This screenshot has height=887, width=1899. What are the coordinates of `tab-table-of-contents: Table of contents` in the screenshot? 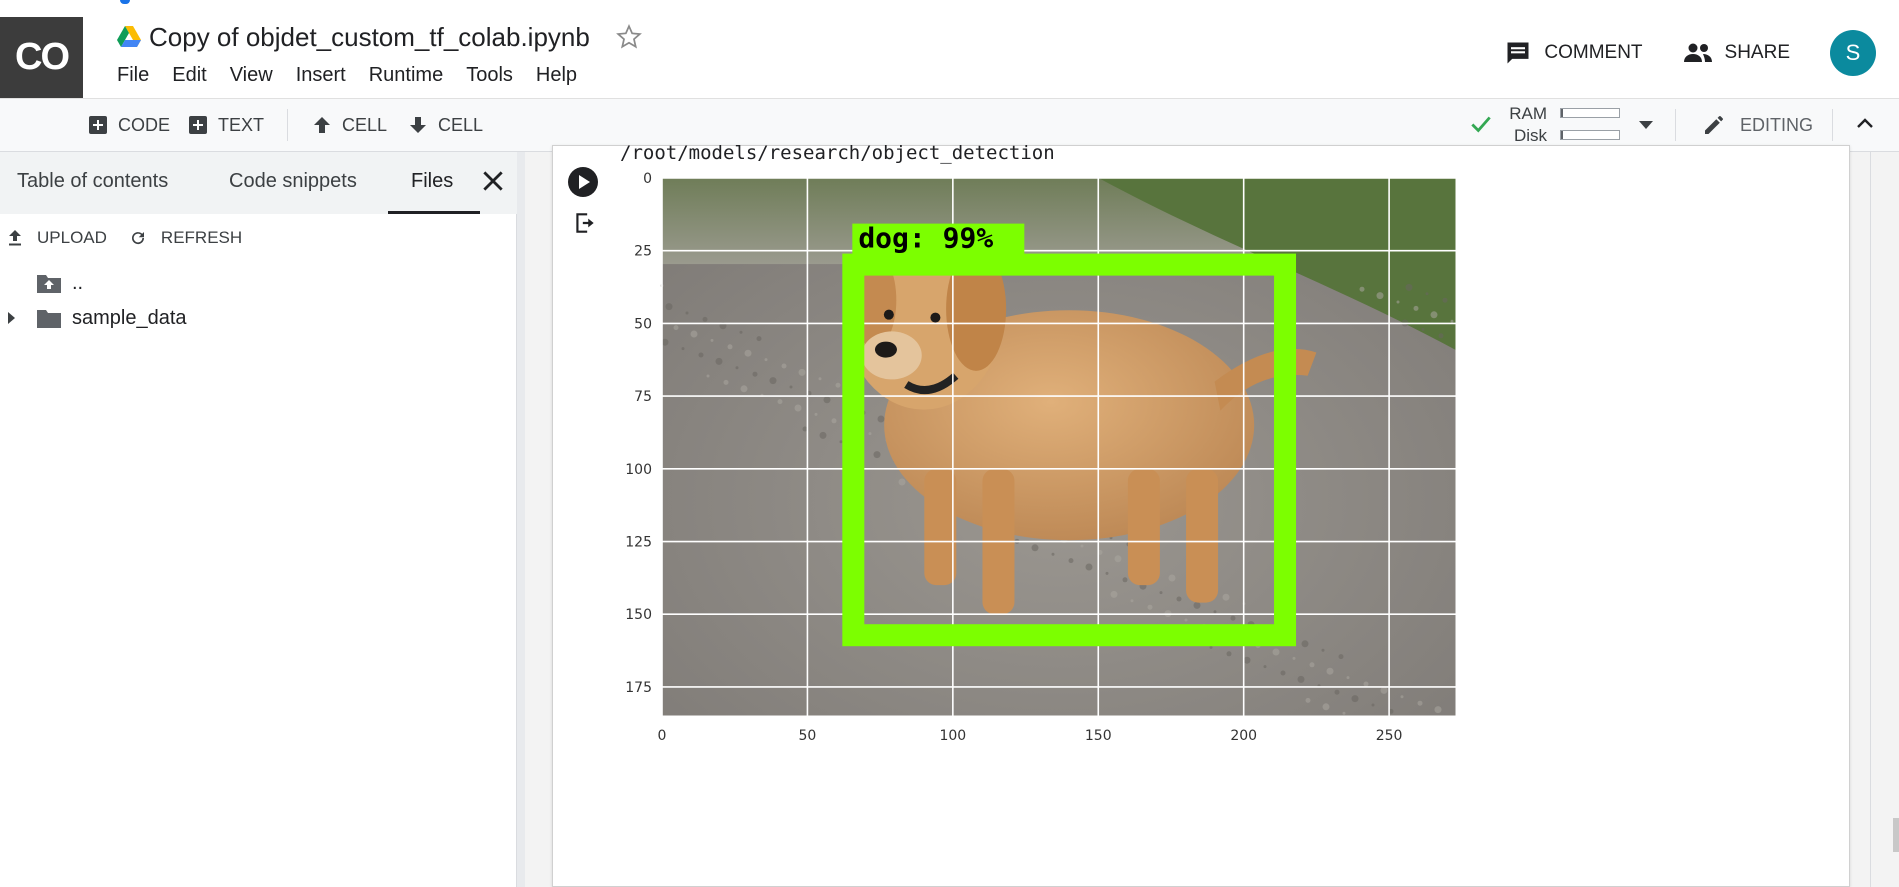 It's located at (92, 181).